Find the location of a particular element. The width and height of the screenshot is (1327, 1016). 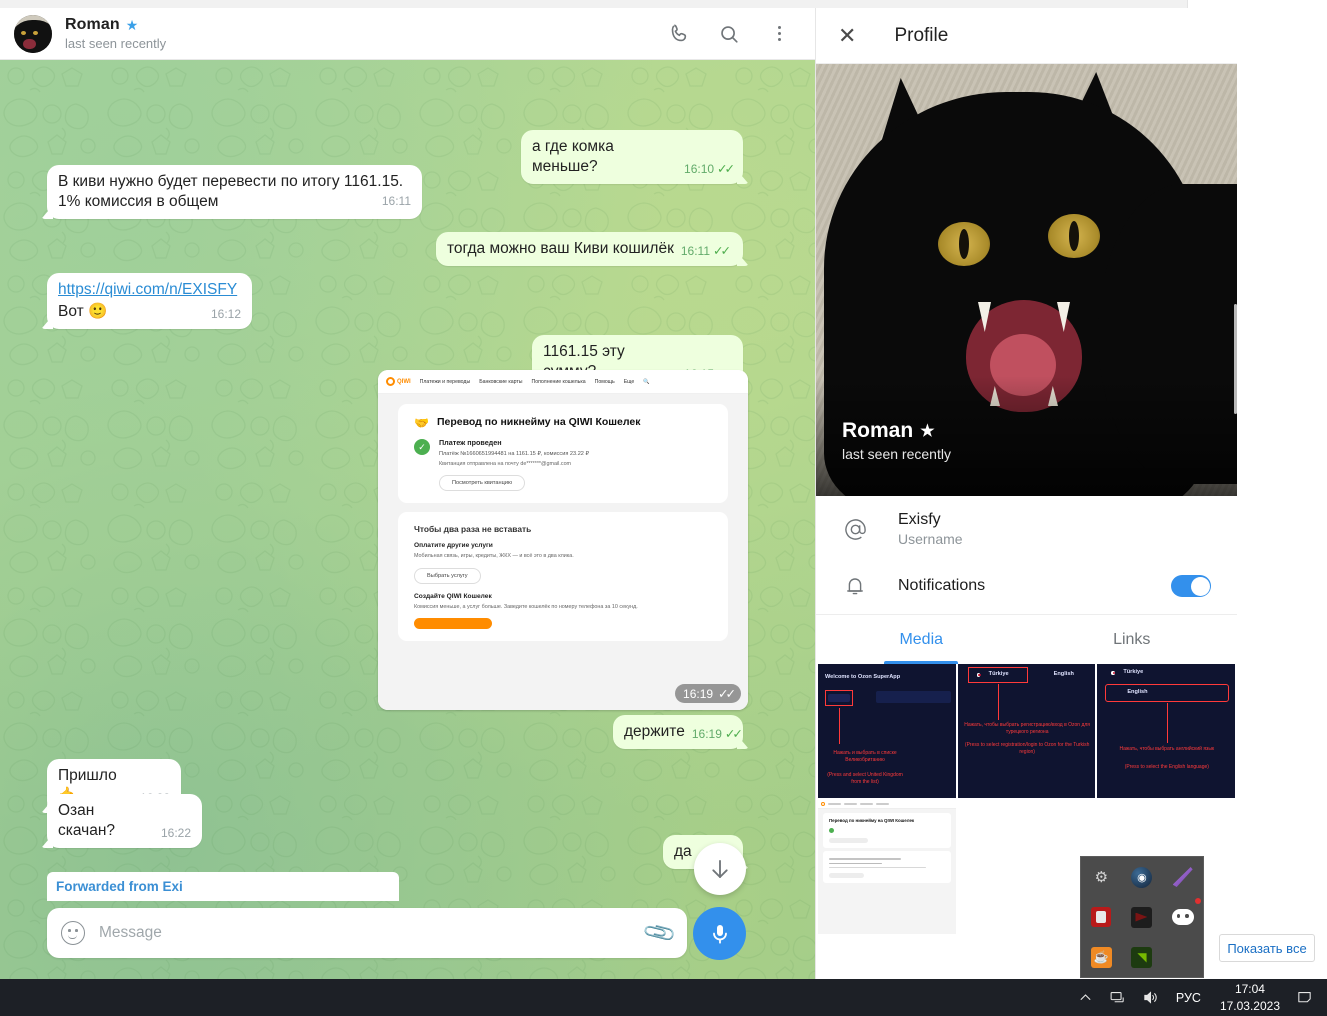

chat-header-actions is located at coordinates (729, 34).